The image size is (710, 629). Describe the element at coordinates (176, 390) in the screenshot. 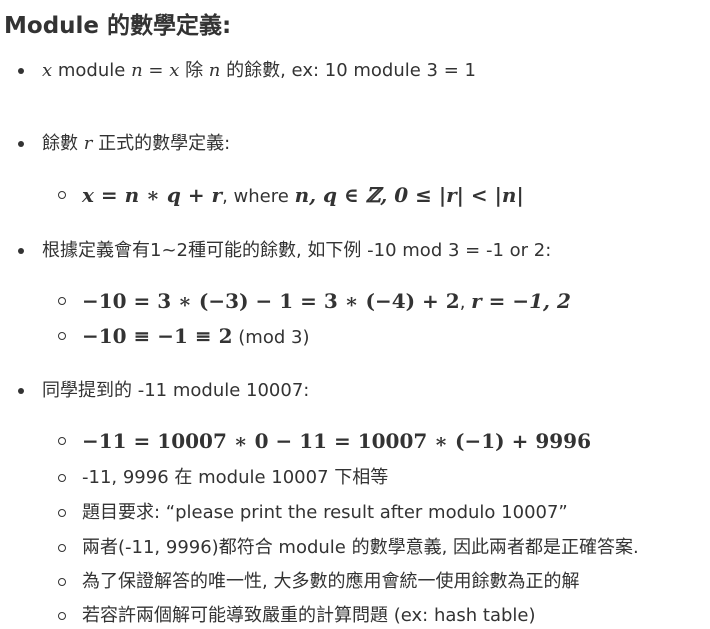

I see `text-fragment: 同學提到的 -11 module 10007:` at that location.